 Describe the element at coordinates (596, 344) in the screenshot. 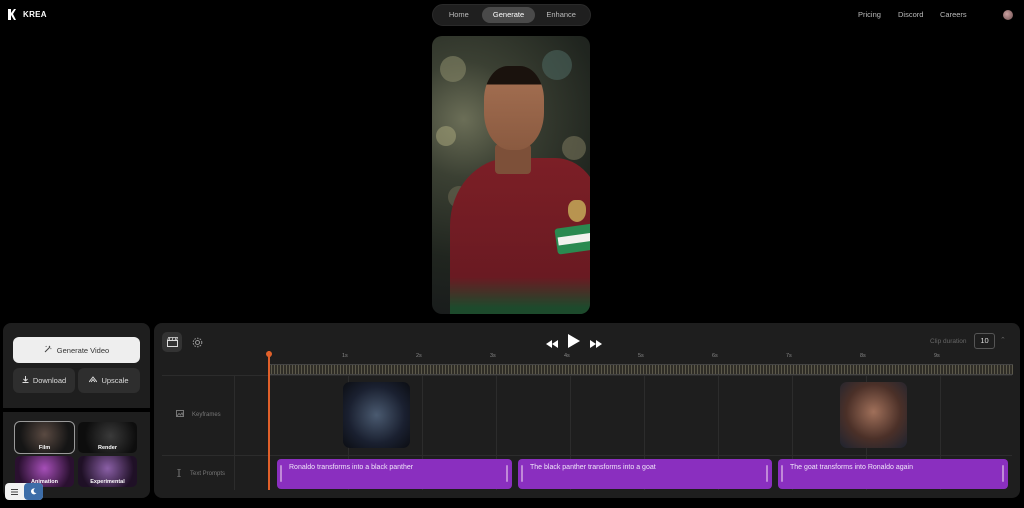

I see `fast-forward-icon` at that location.